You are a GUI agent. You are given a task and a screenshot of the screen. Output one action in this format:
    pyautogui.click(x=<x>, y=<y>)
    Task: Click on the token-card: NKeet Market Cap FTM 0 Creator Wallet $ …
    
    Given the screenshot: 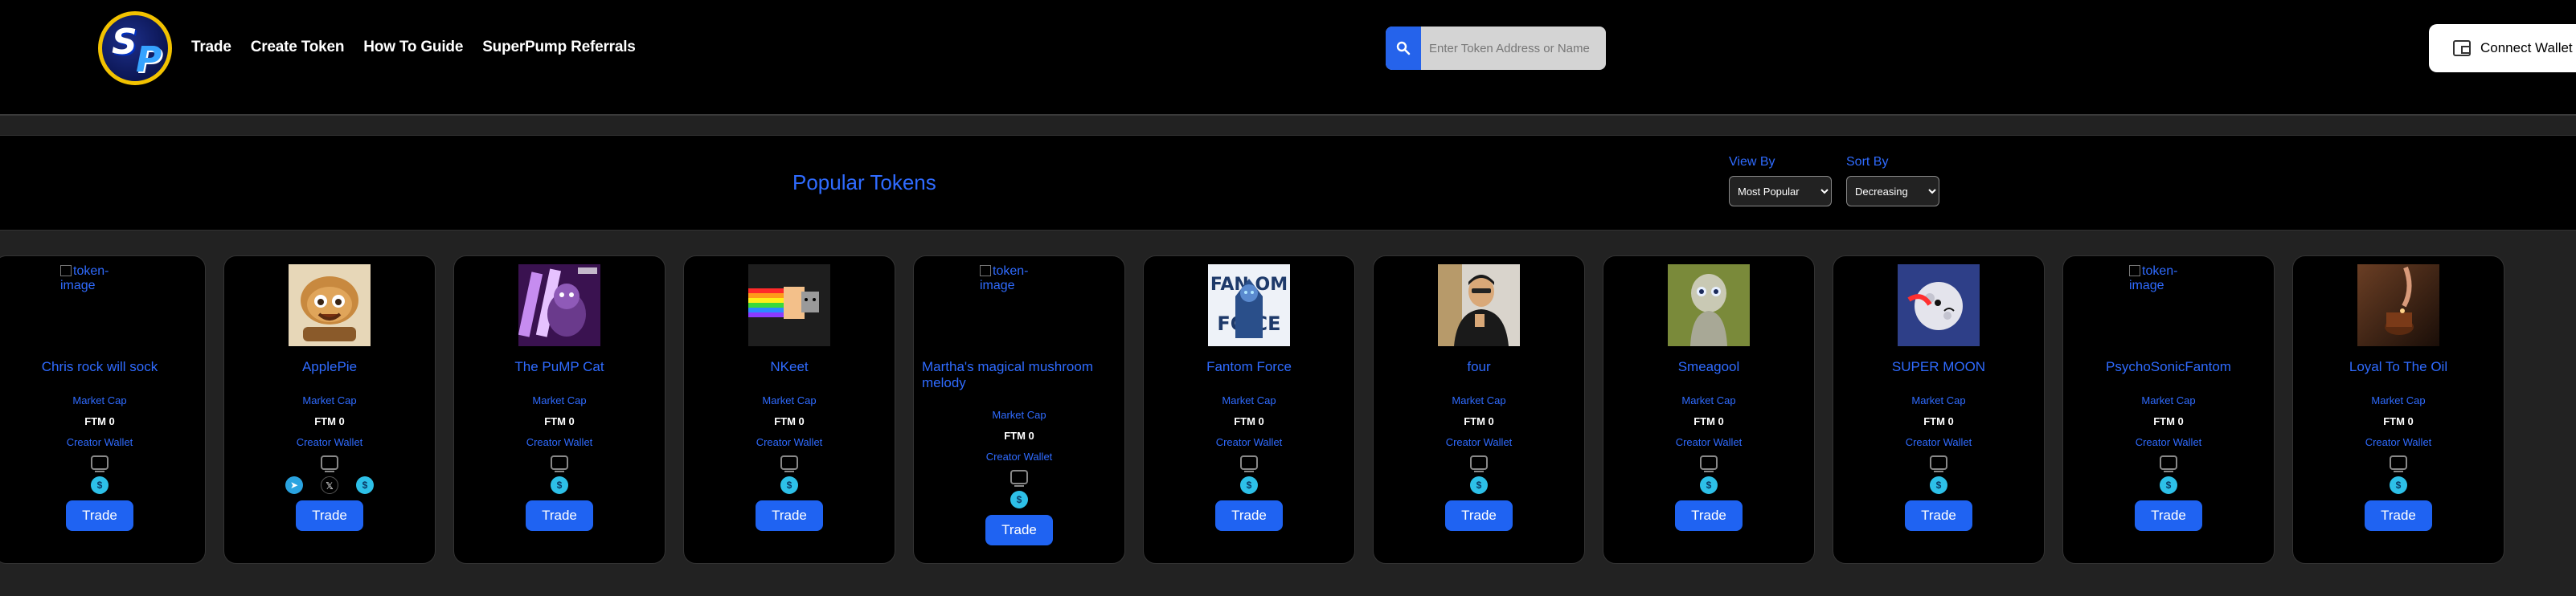 What is the action you would take?
    pyautogui.click(x=789, y=409)
    